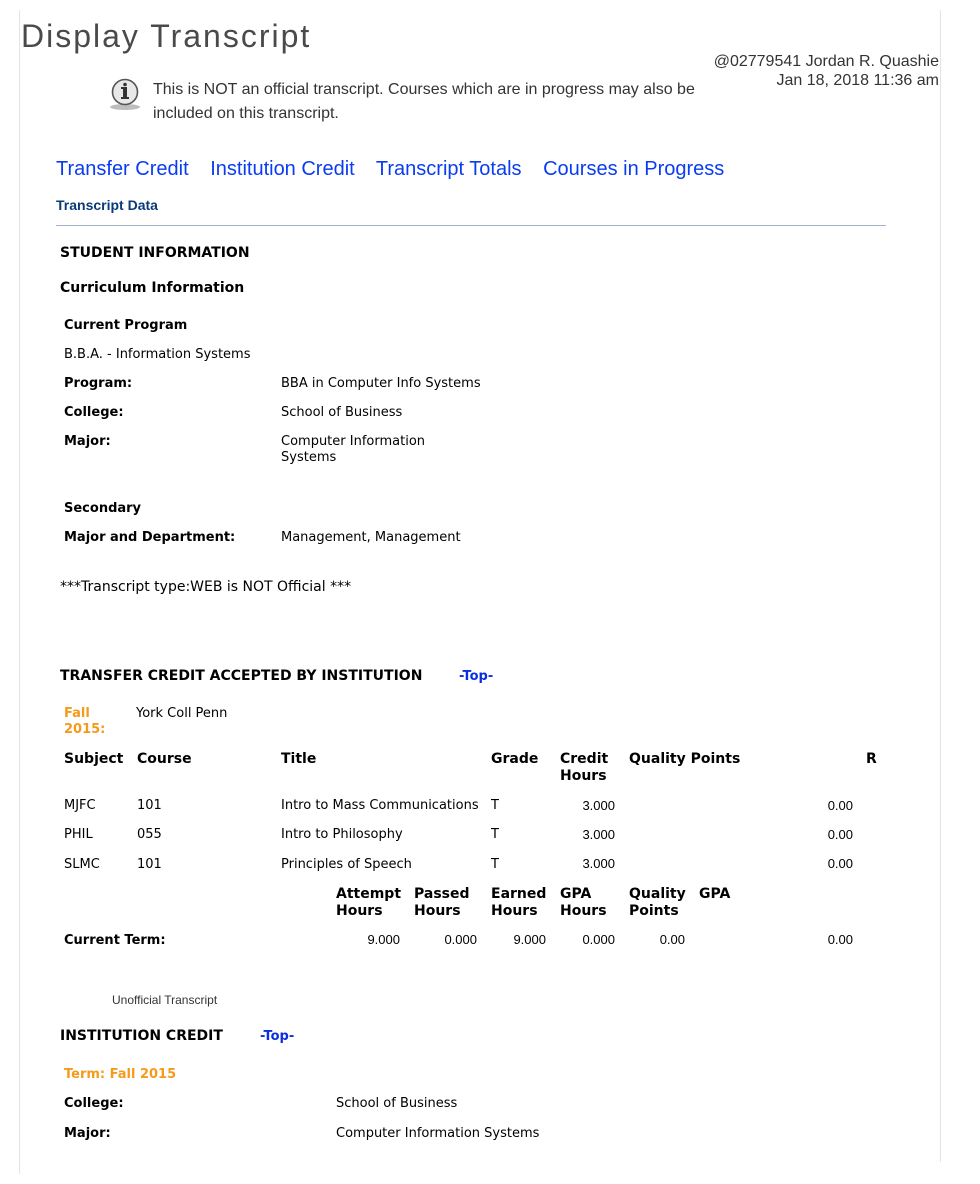 The width and height of the screenshot is (980, 1184). I want to click on tab-institution-credit: Institution Credit, so click(282, 169).